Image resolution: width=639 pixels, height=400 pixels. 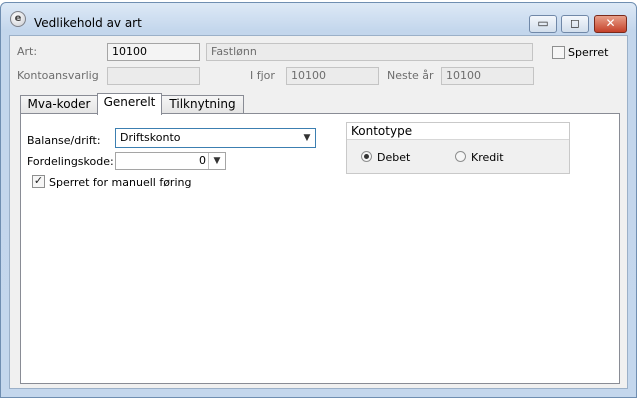 I want to click on checkmark-icon: ✓, so click(x=38, y=180).